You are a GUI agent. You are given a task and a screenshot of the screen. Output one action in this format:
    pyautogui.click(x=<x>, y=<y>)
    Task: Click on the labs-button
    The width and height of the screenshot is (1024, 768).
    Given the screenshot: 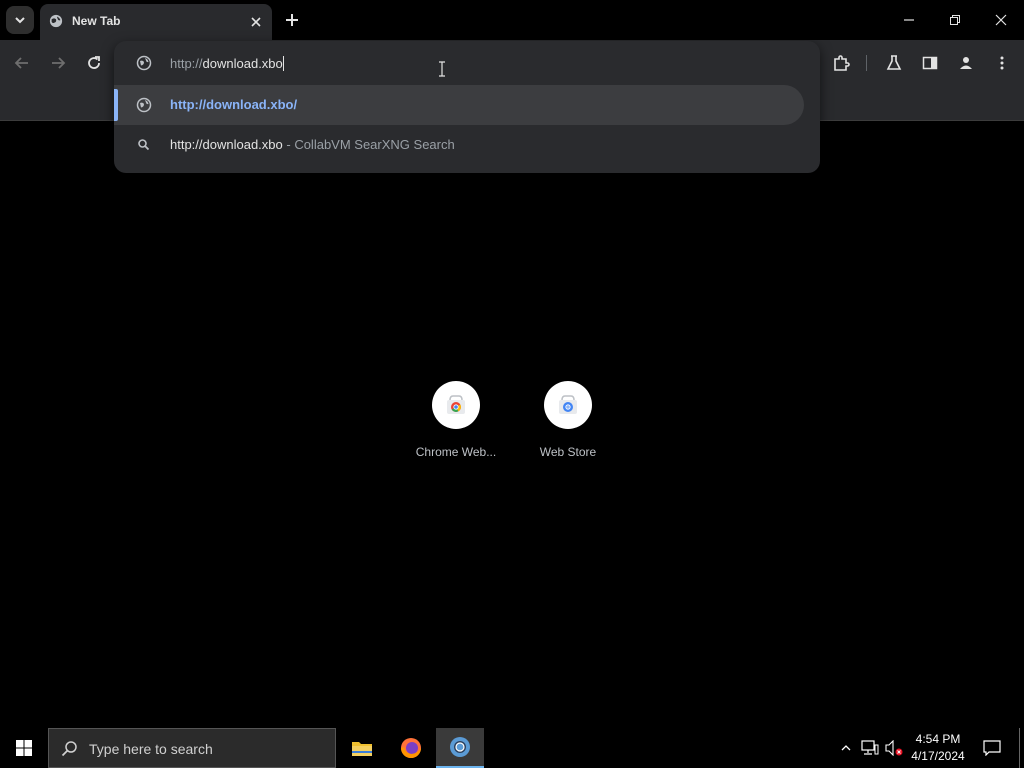 What is the action you would take?
    pyautogui.click(x=894, y=63)
    